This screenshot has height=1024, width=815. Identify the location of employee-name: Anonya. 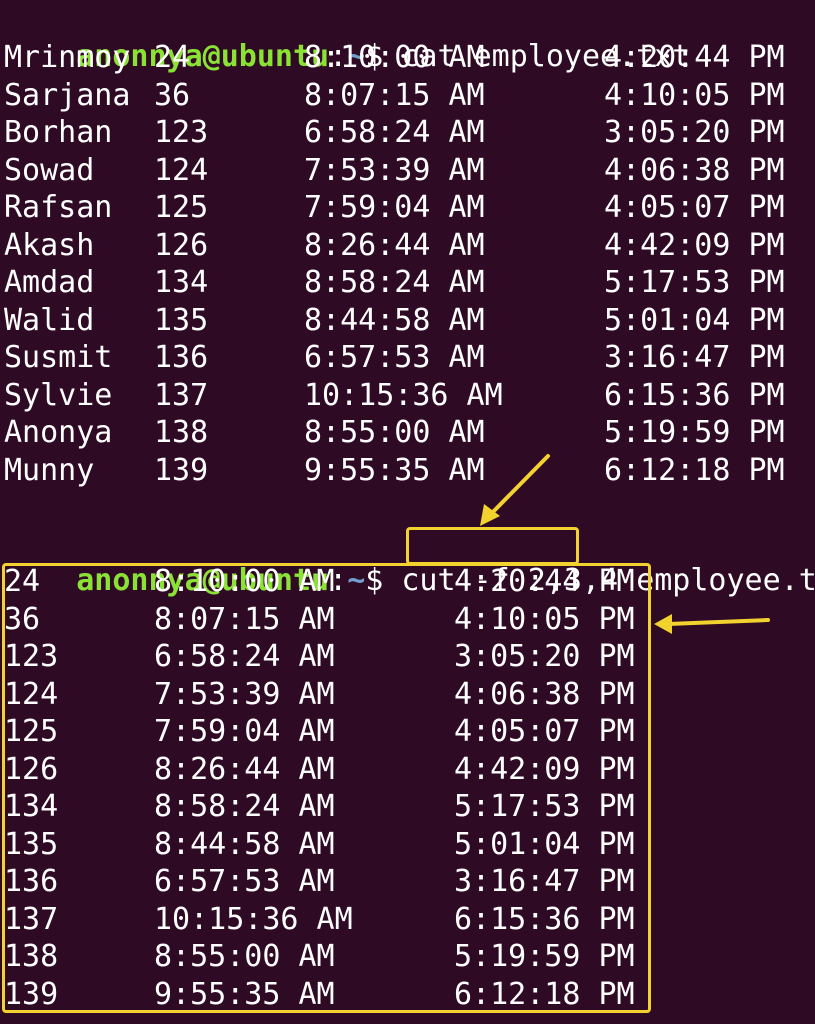
(58, 432).